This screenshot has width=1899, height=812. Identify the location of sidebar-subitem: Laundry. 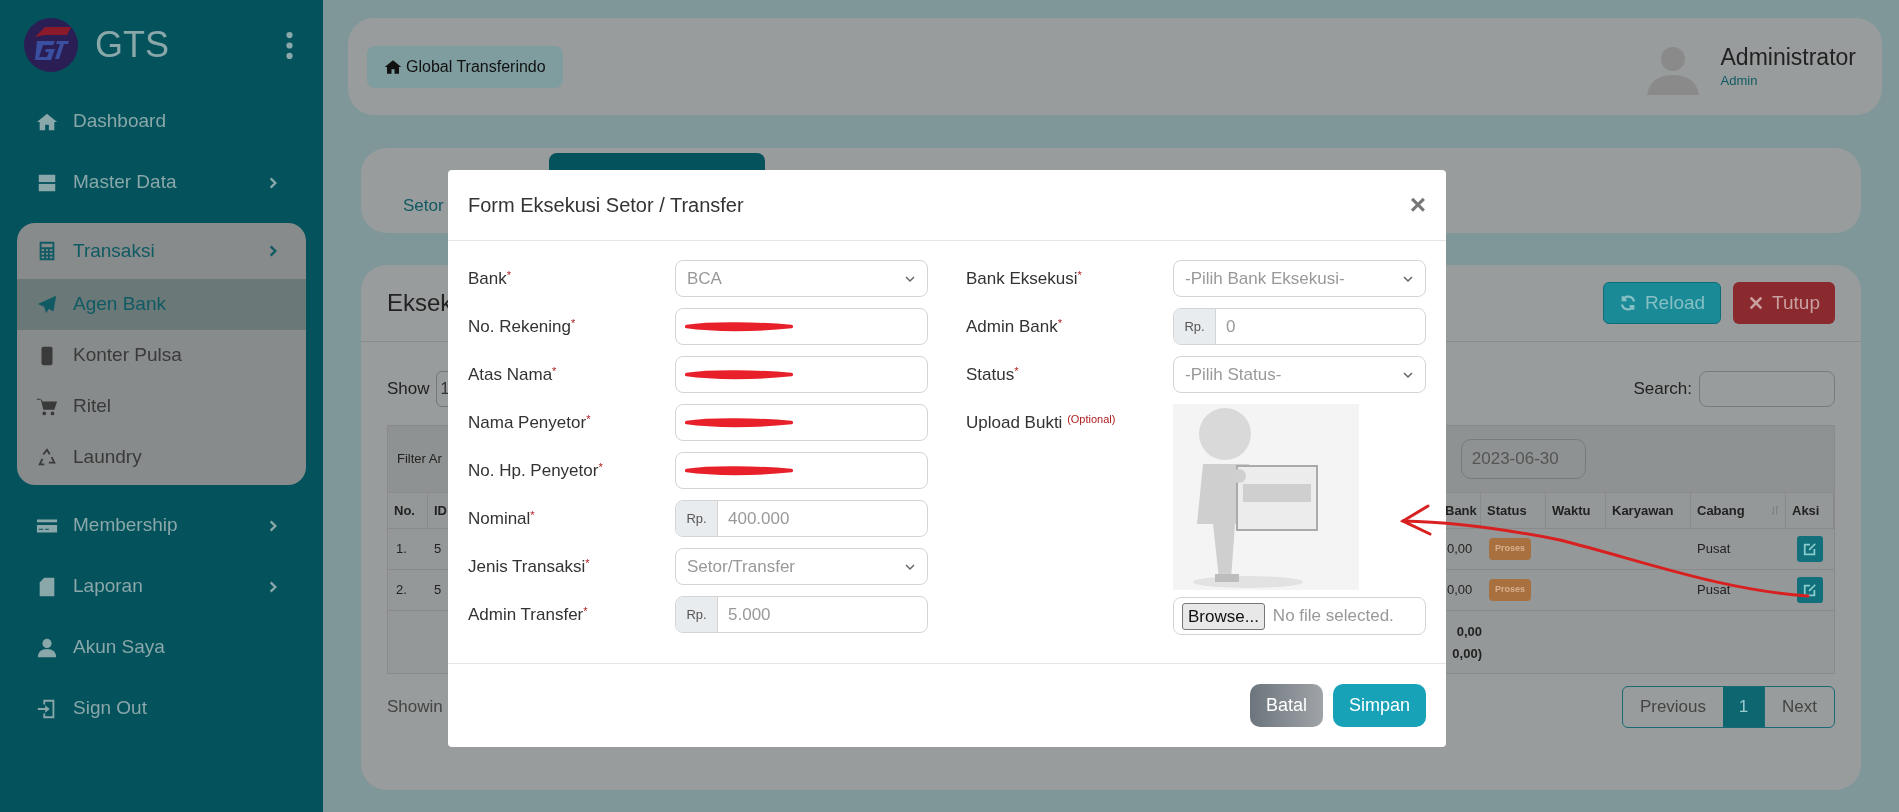
(161, 457).